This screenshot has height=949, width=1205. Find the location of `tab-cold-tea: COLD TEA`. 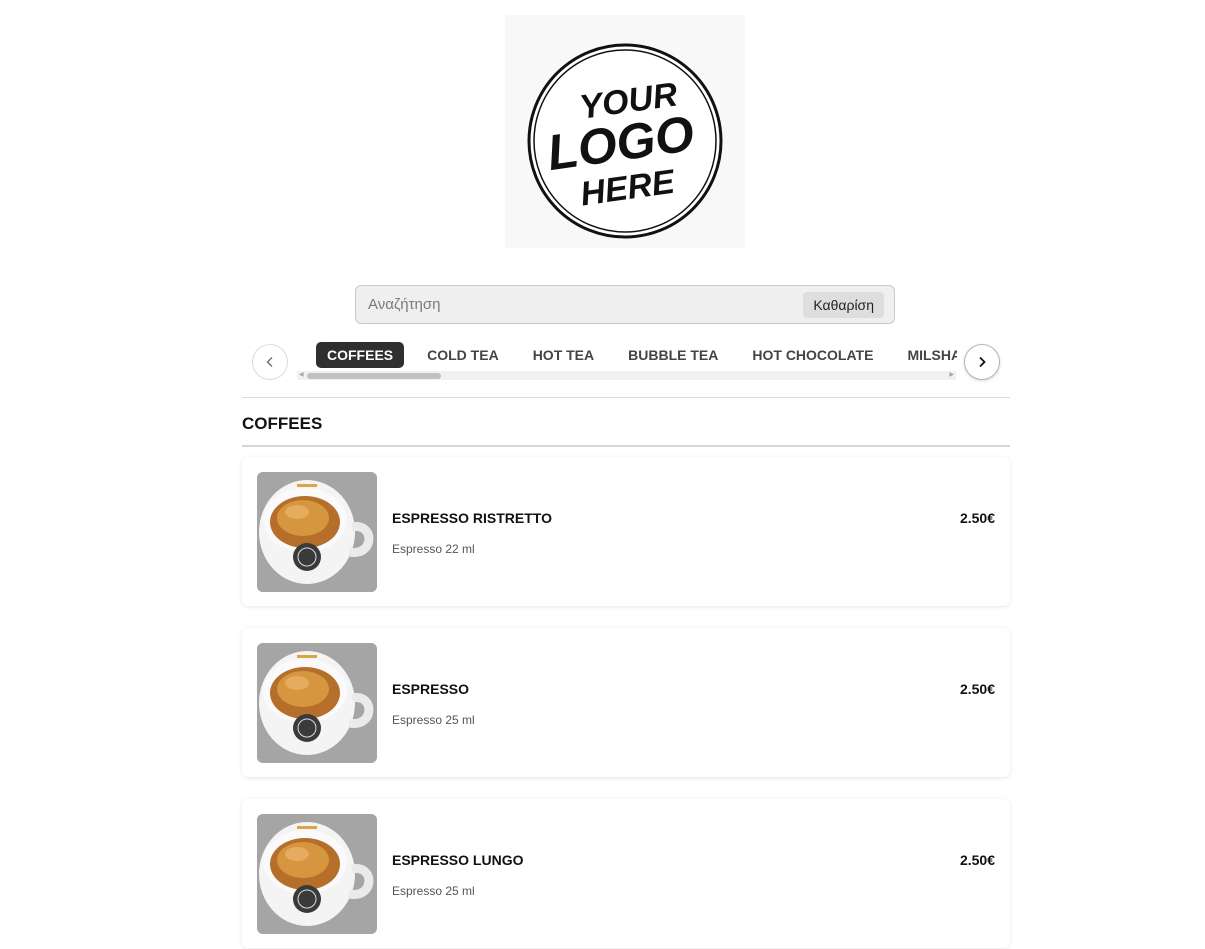

tab-cold-tea: COLD TEA is located at coordinates (463, 355).